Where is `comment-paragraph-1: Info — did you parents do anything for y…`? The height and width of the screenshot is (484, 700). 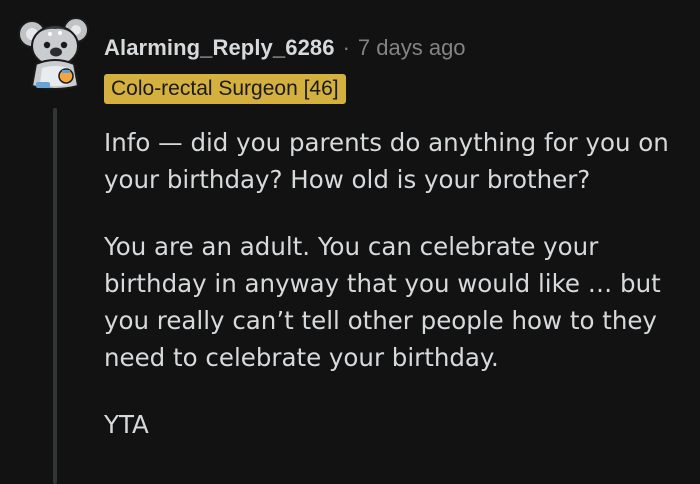
comment-paragraph-1: Info — did you parents do anything for y… is located at coordinates (386, 161).